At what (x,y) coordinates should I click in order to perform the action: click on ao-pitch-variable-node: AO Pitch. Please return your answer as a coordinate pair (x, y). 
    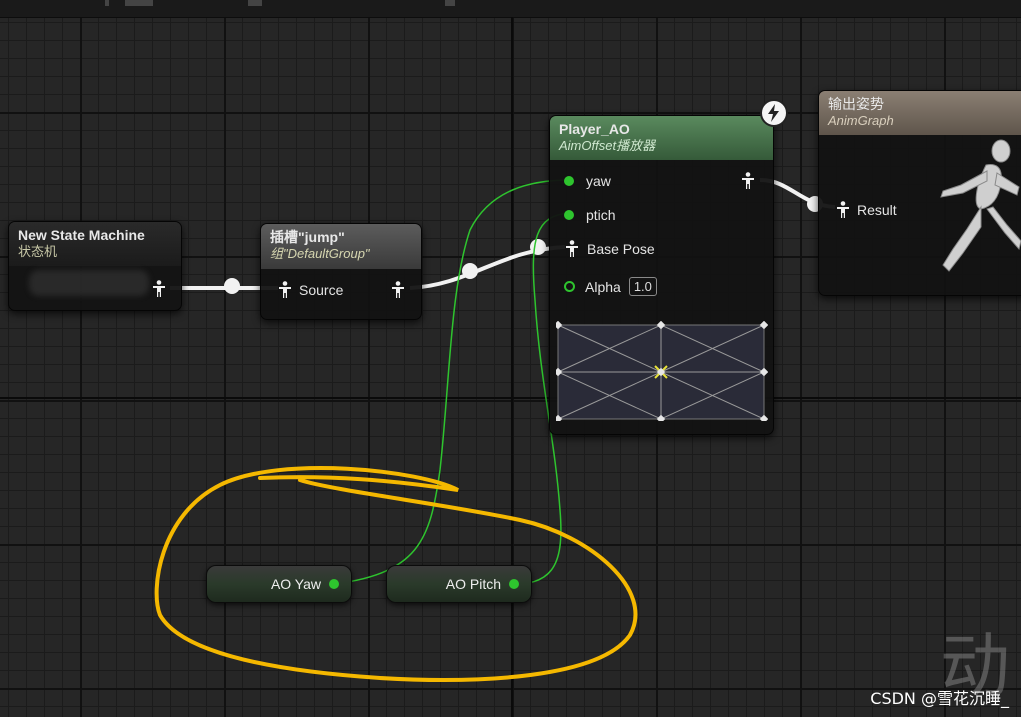
    Looking at the image, I should click on (459, 584).